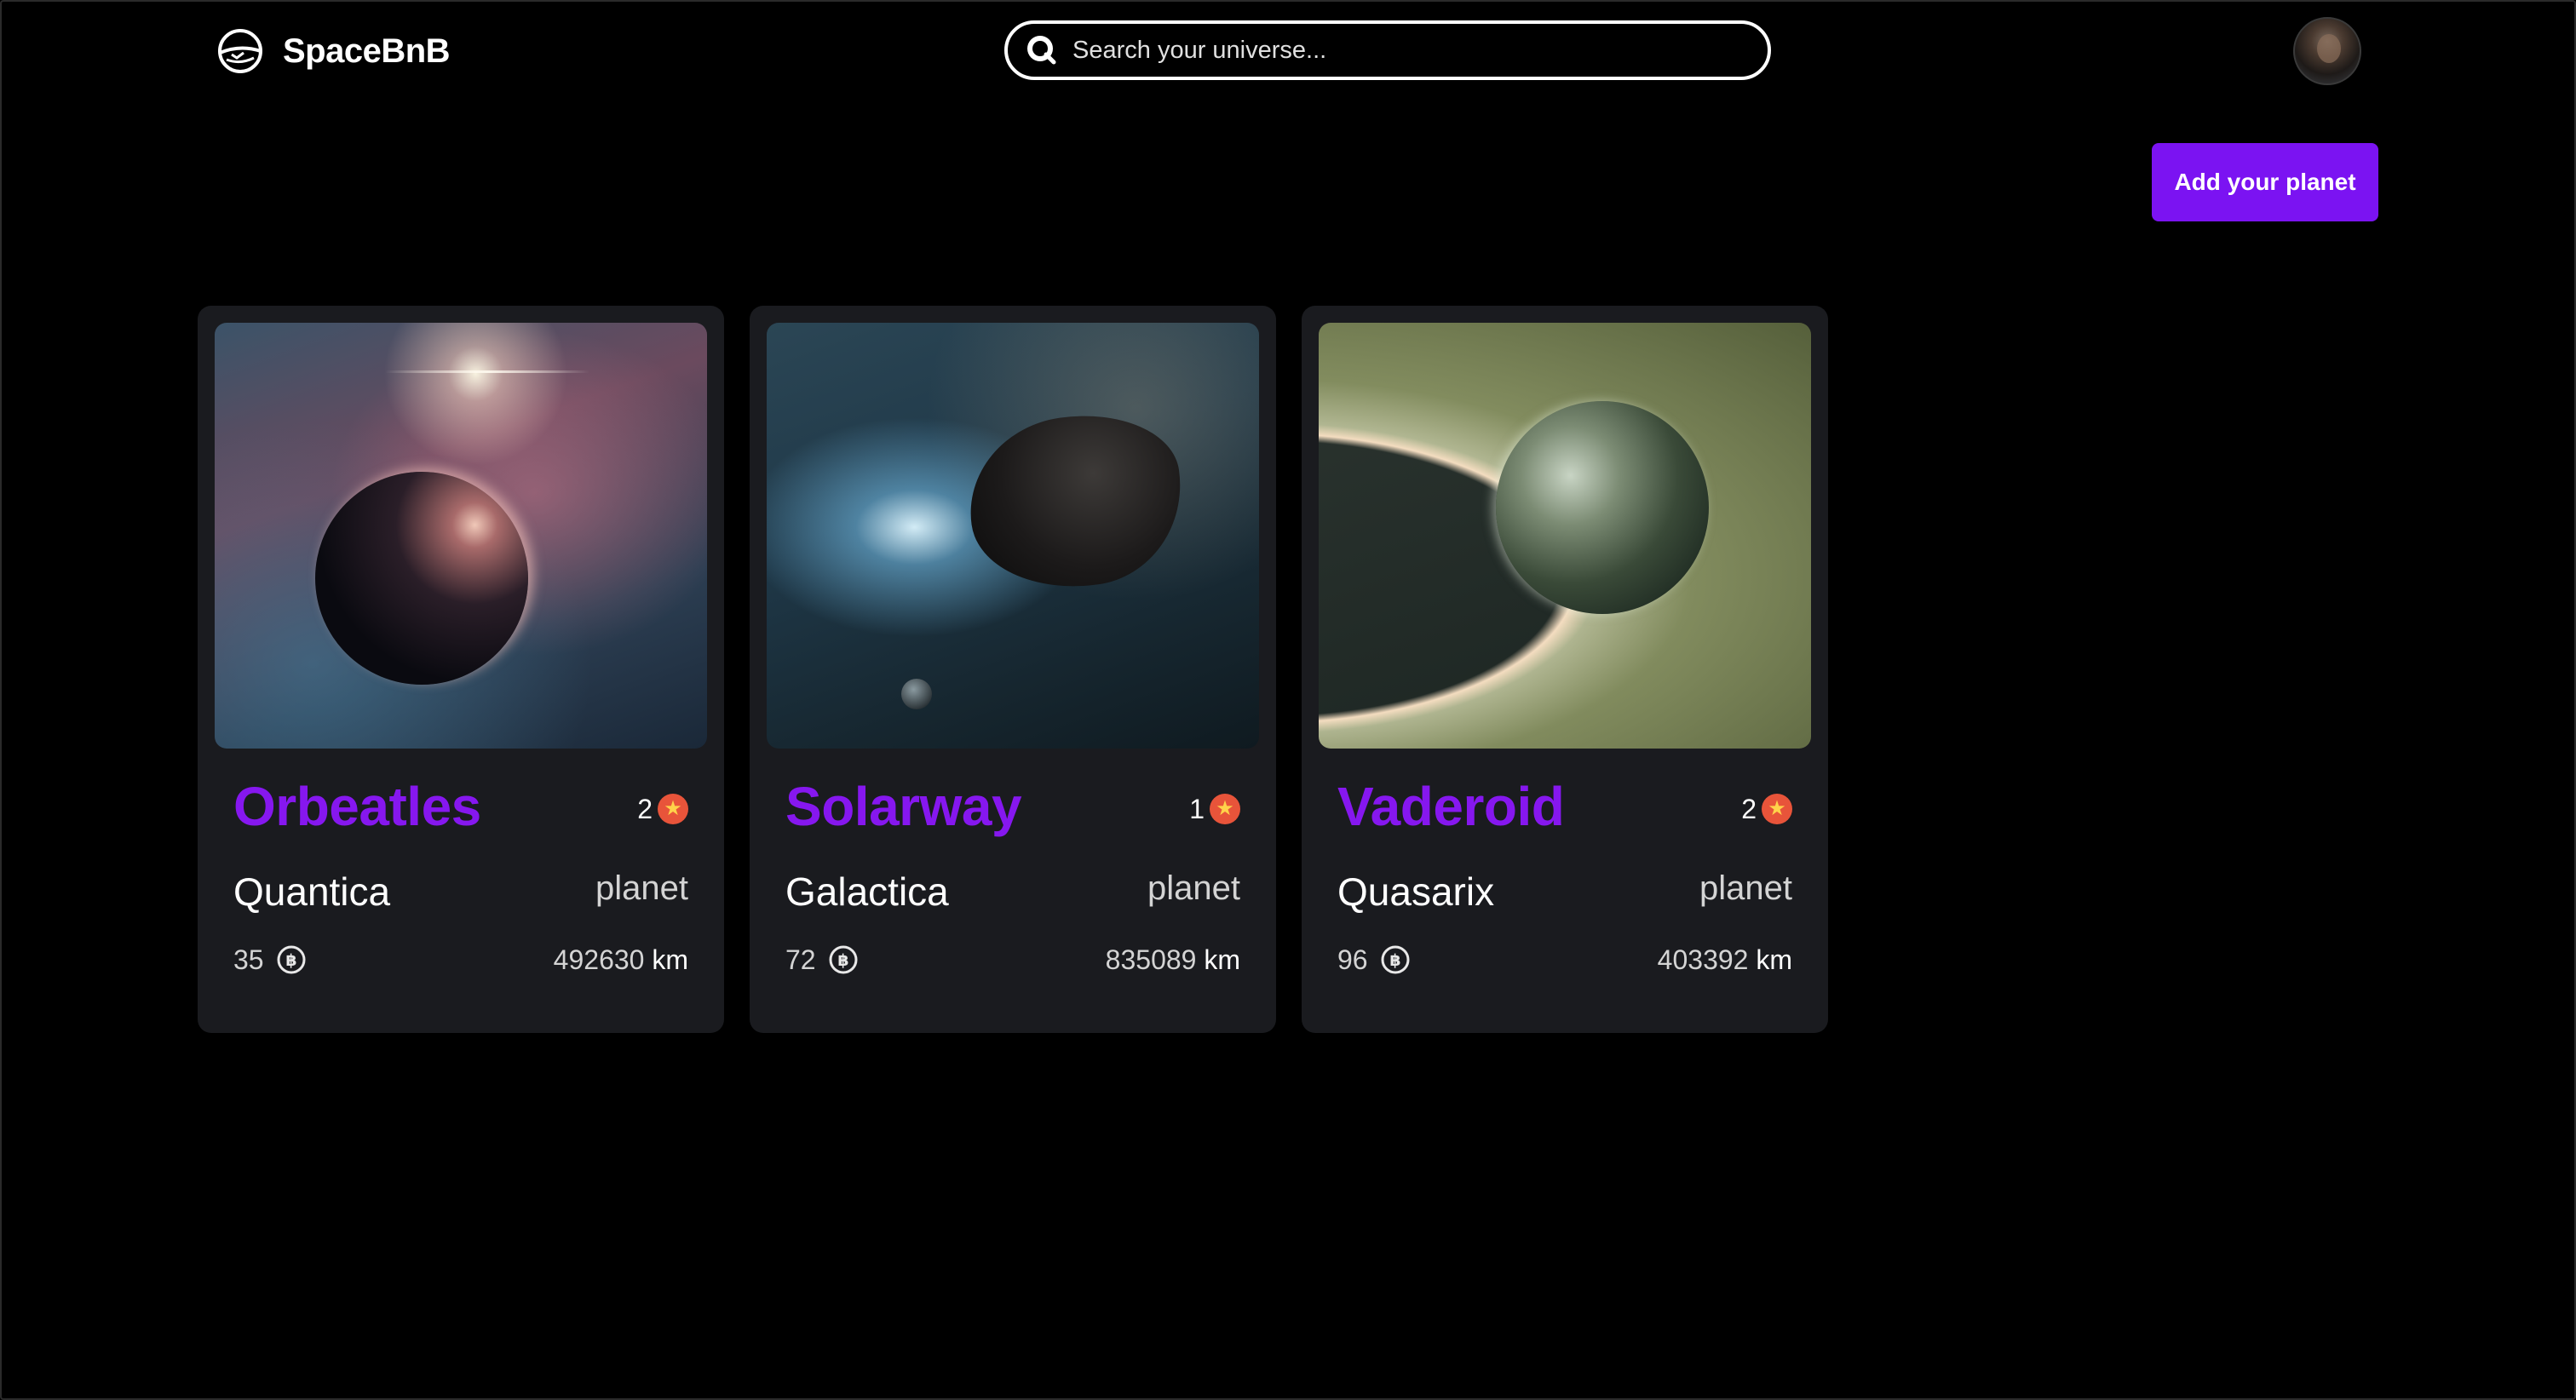  Describe the element at coordinates (599, 960) in the screenshot. I see `distance-value: 492630` at that location.